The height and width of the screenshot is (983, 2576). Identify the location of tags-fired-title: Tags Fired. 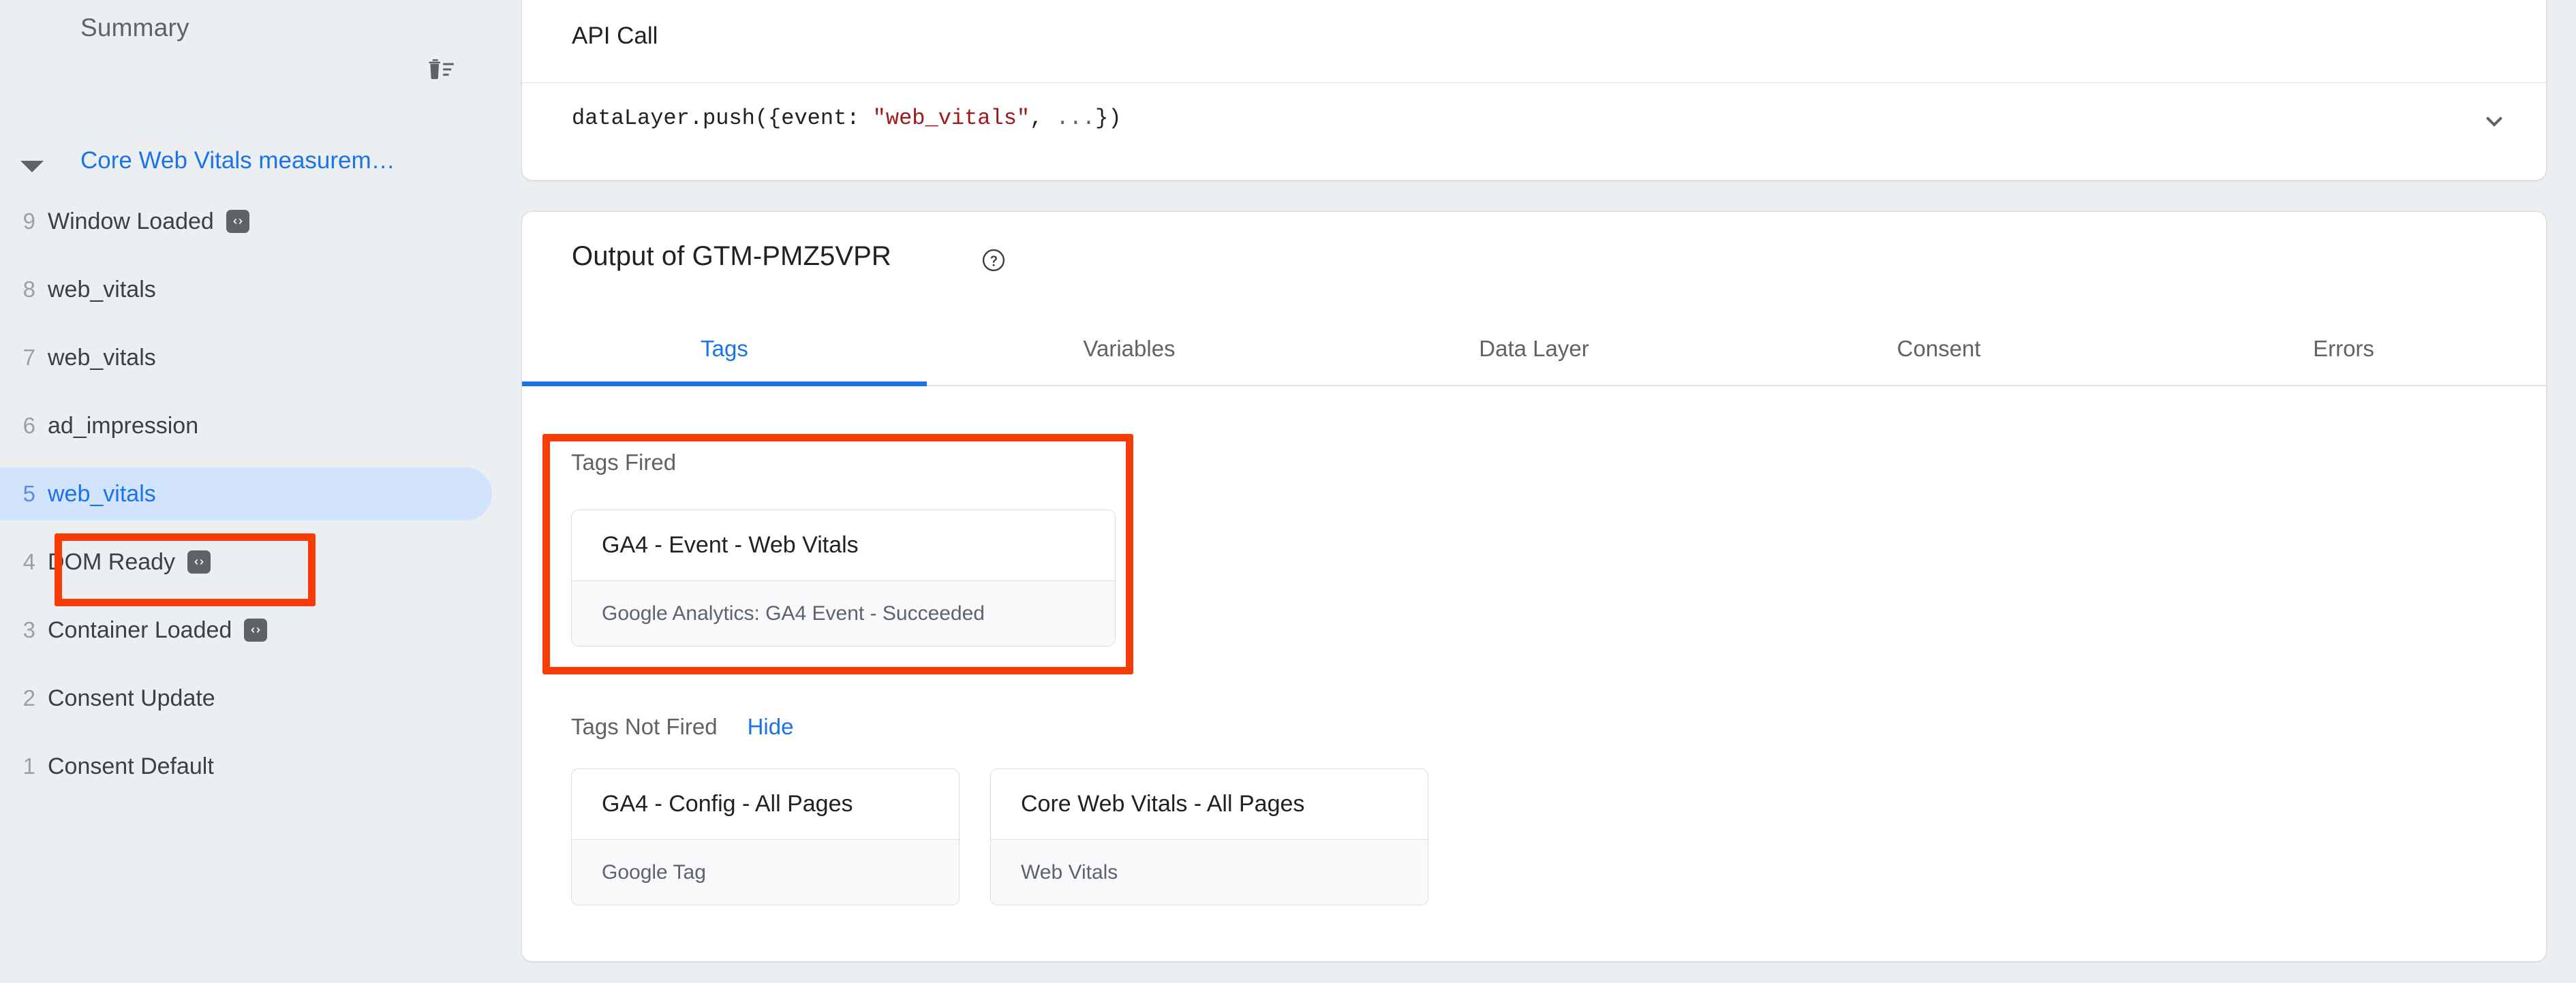
(624, 462).